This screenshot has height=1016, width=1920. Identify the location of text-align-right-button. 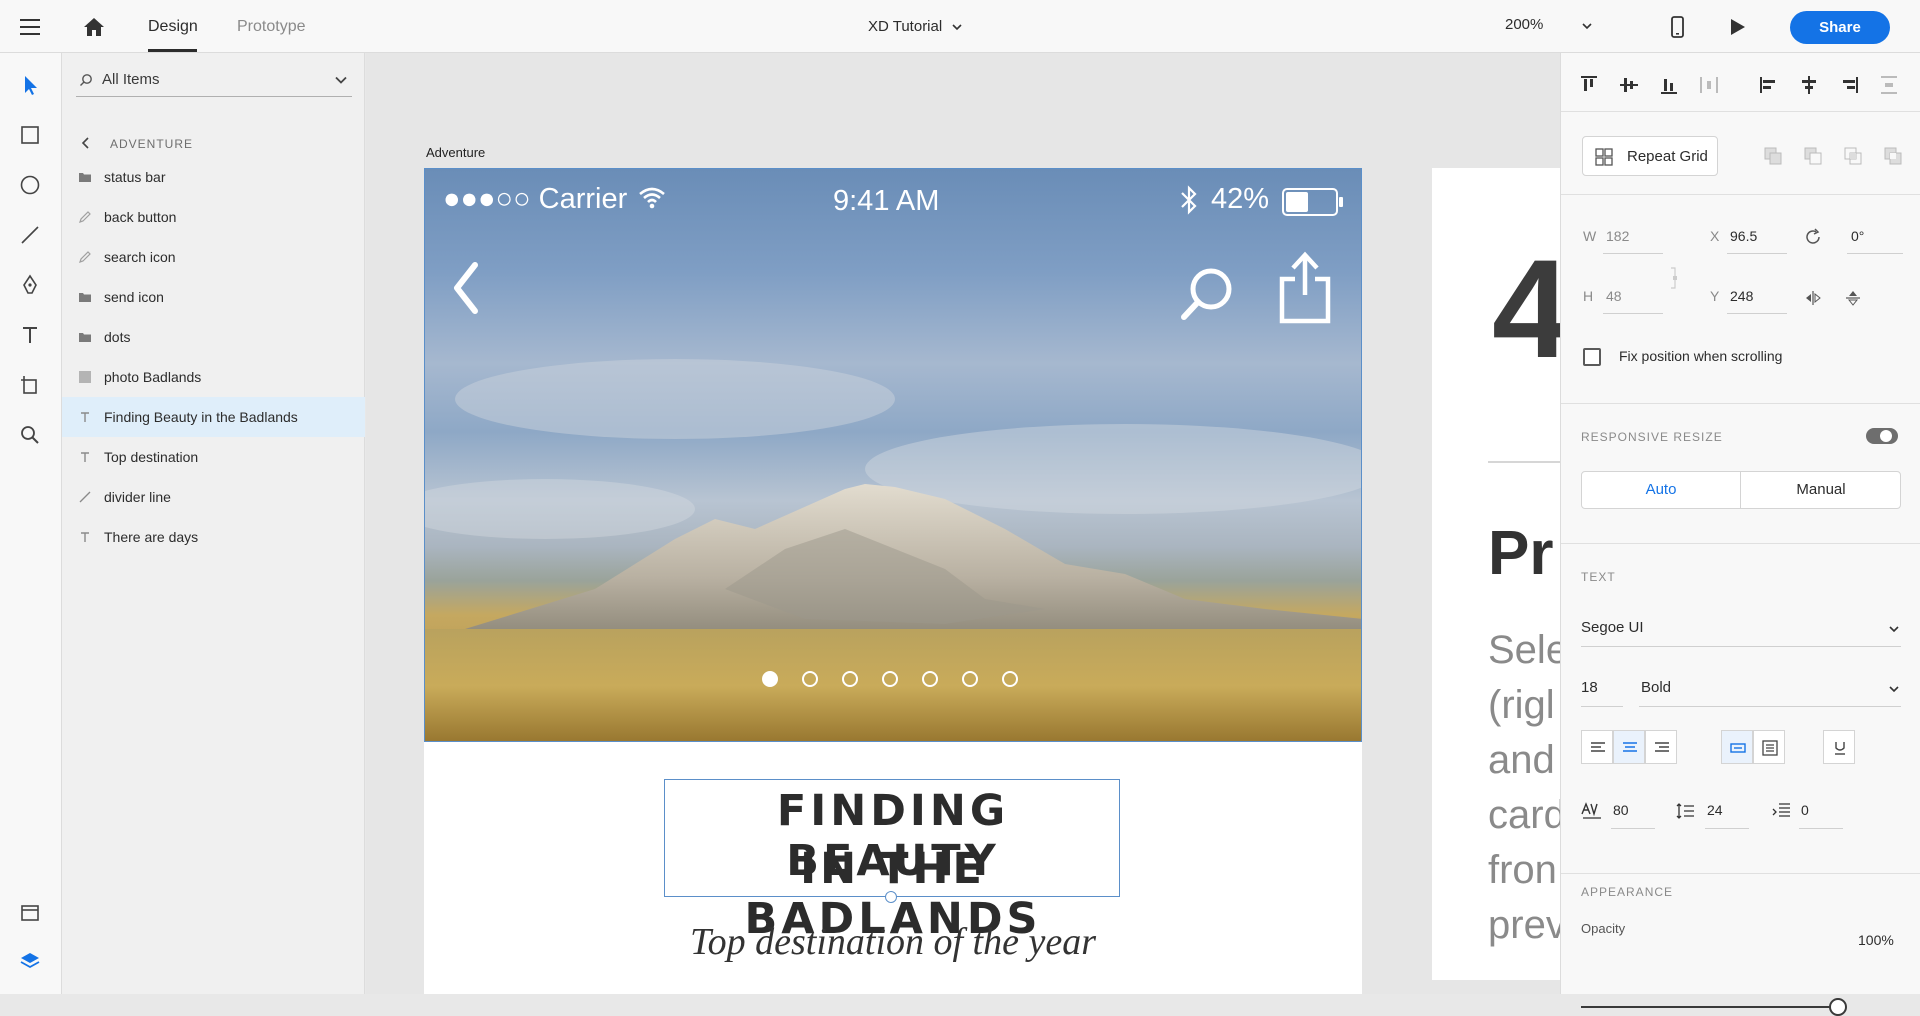
(1661, 747).